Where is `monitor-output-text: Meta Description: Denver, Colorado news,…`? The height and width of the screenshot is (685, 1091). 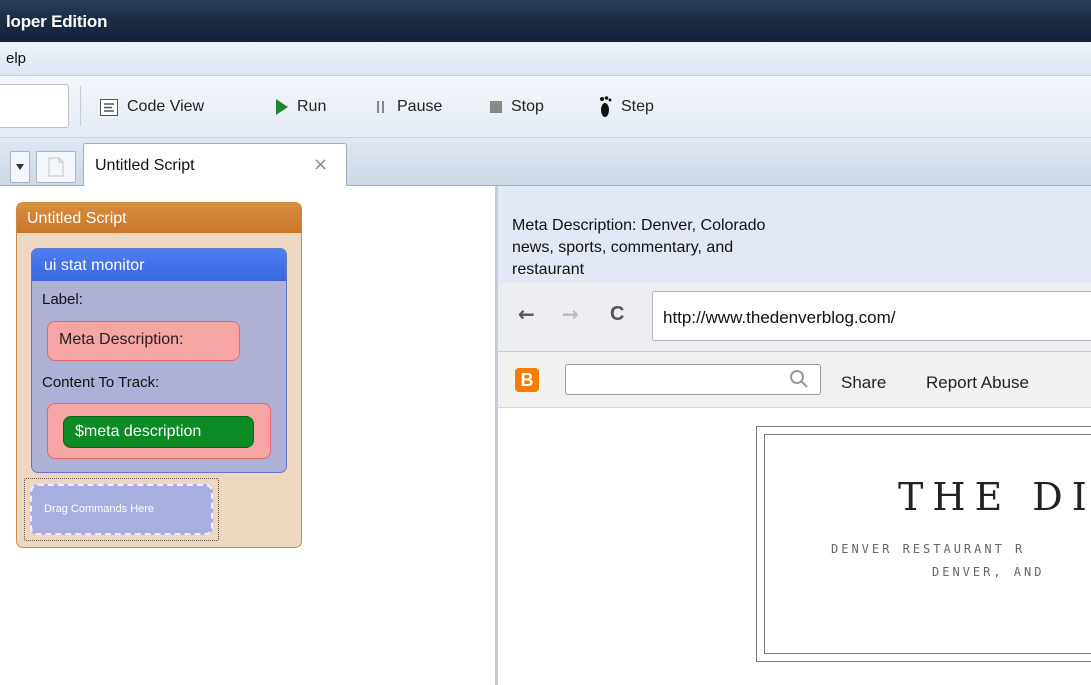
monitor-output-text: Meta Description: Denver, Colorado news,… is located at coordinates (639, 247).